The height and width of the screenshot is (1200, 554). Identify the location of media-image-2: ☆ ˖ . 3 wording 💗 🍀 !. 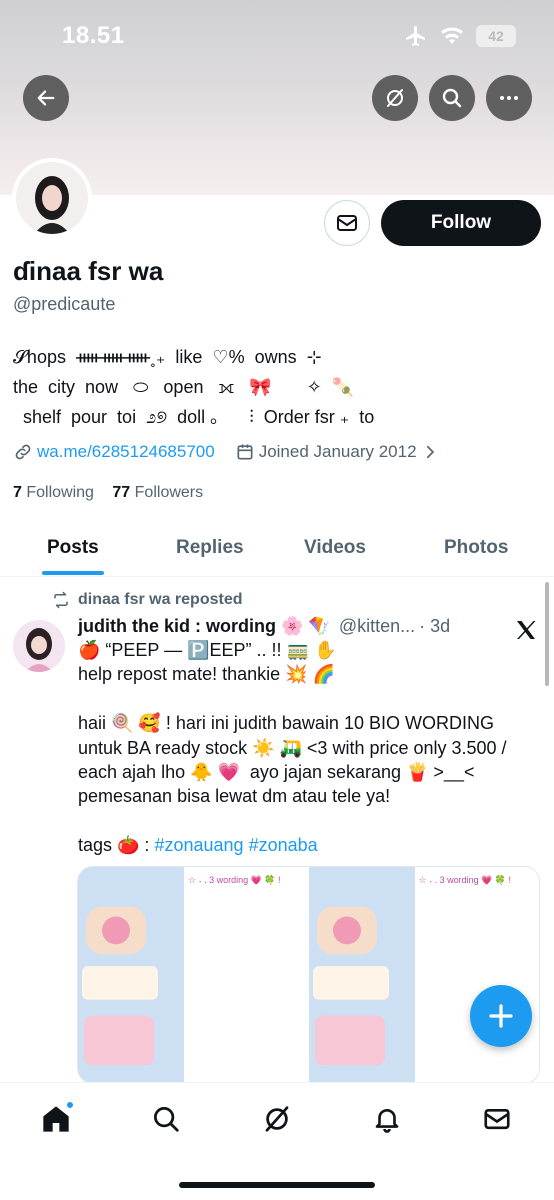
(424, 975).